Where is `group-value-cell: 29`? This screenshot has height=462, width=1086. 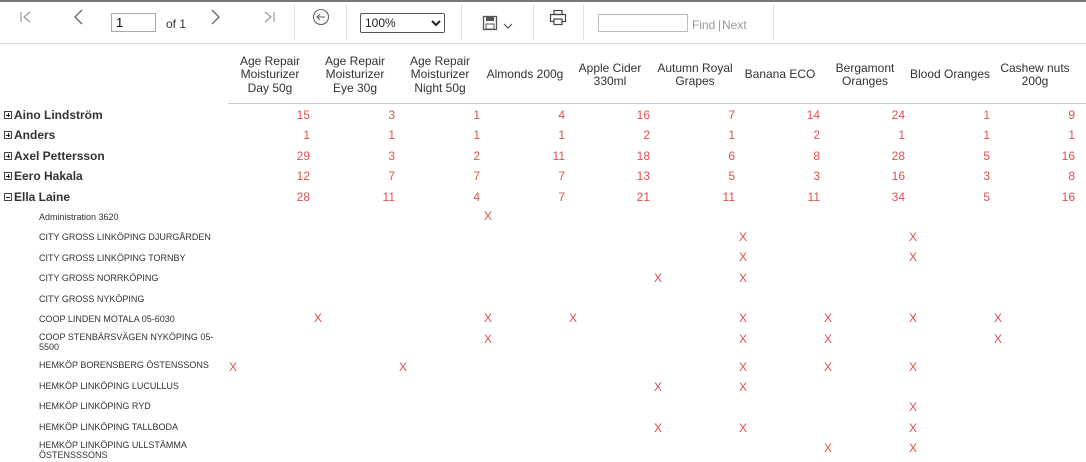 group-value-cell: 29 is located at coordinates (303, 156).